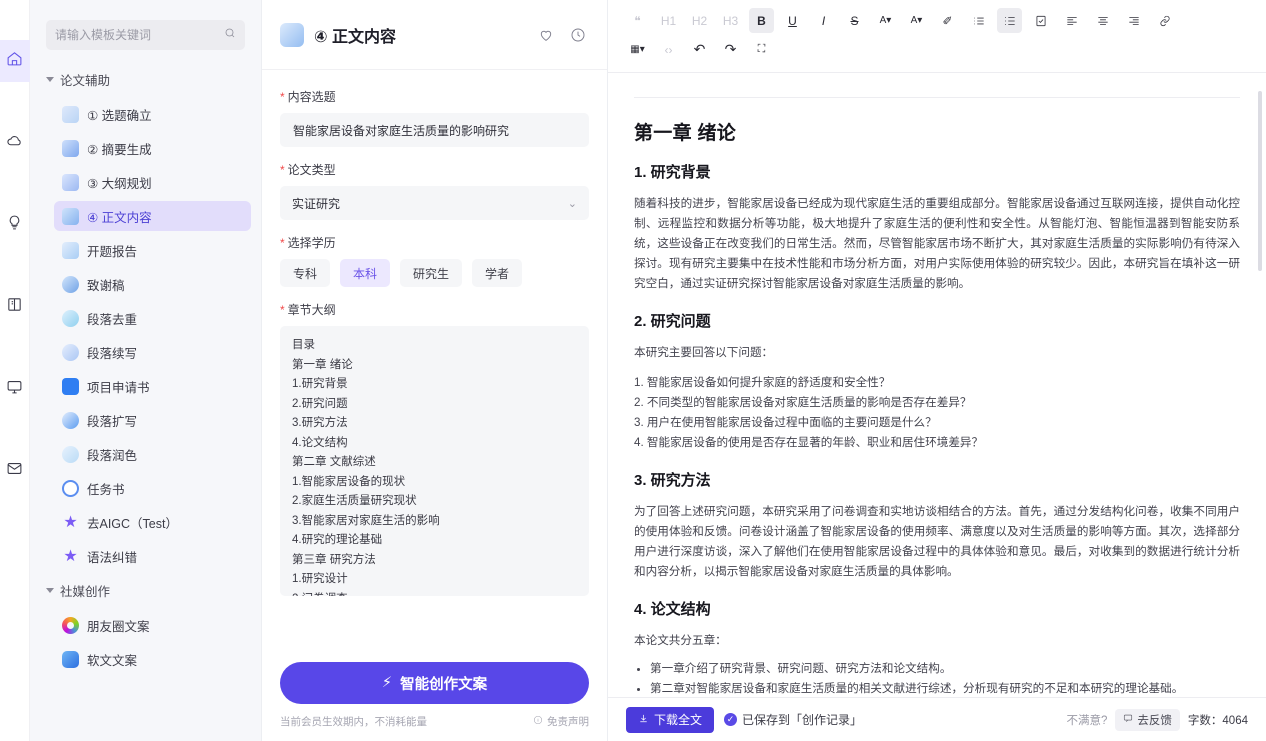 This screenshot has width=1266, height=741. I want to click on sidebar-item-polish-paragraph: 段落润色, so click(152, 454).